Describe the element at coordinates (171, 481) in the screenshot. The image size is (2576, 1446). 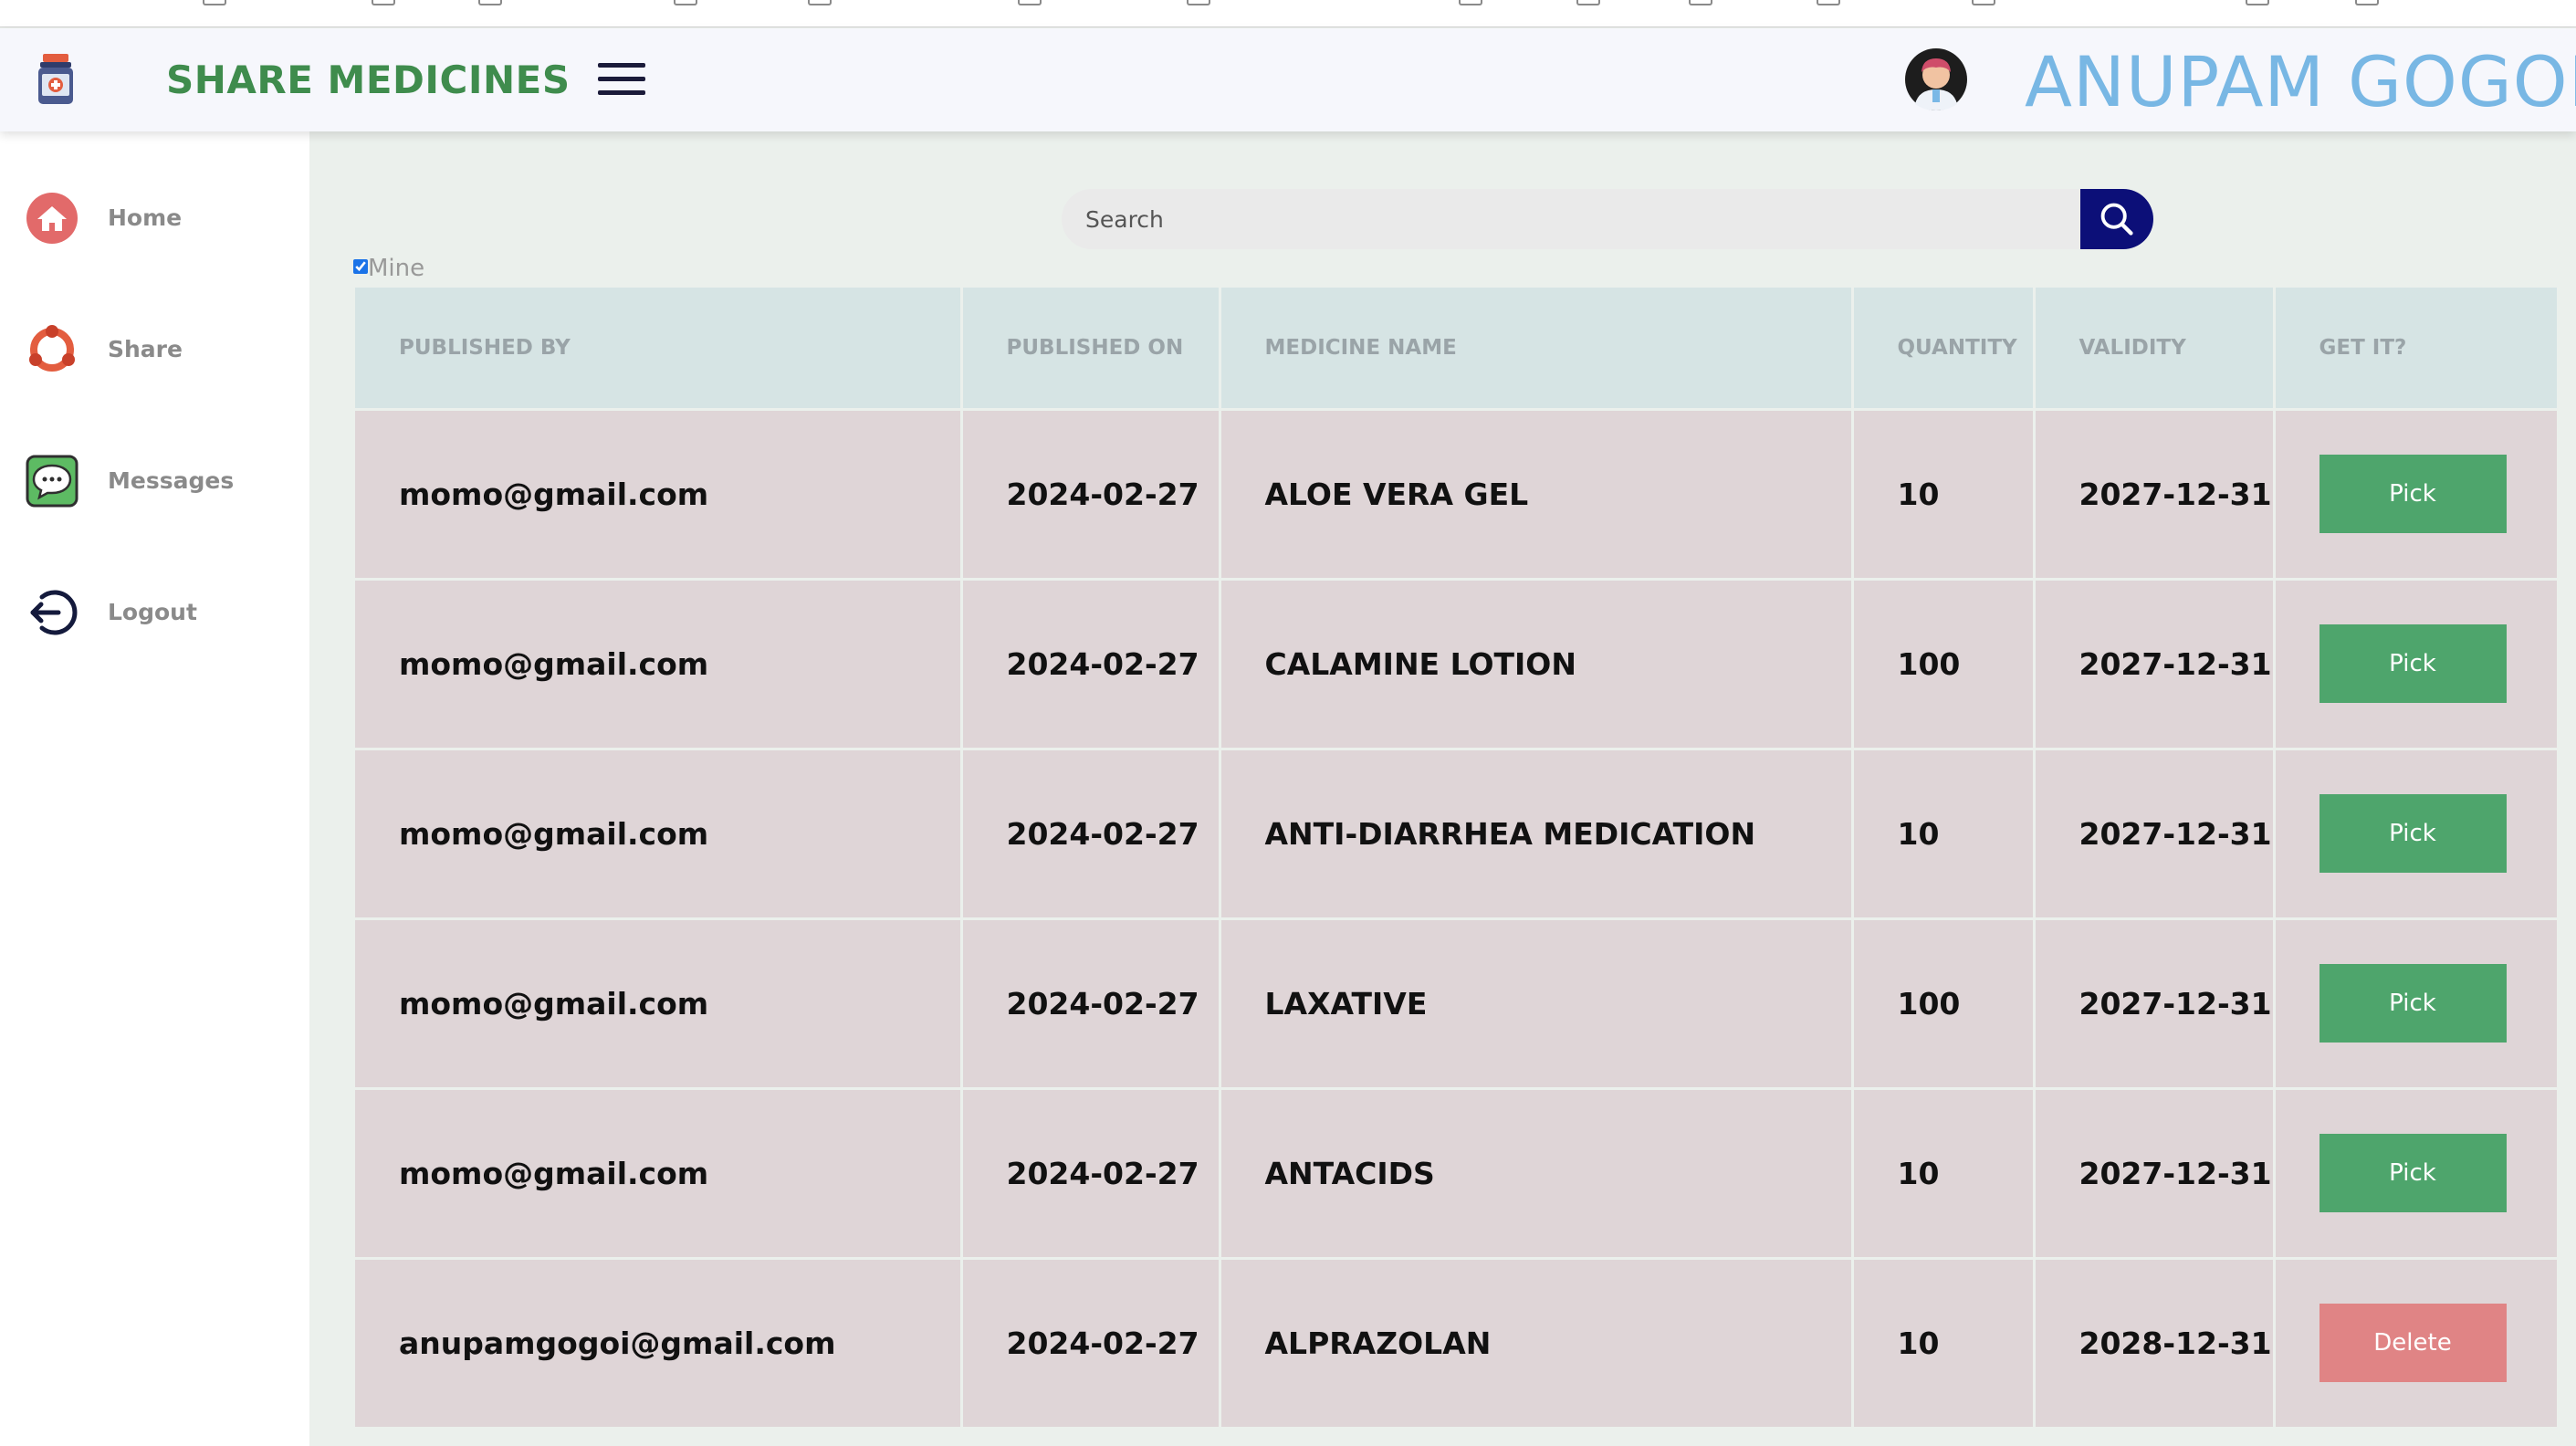
I see `sidebar-item-label: Messages` at that location.